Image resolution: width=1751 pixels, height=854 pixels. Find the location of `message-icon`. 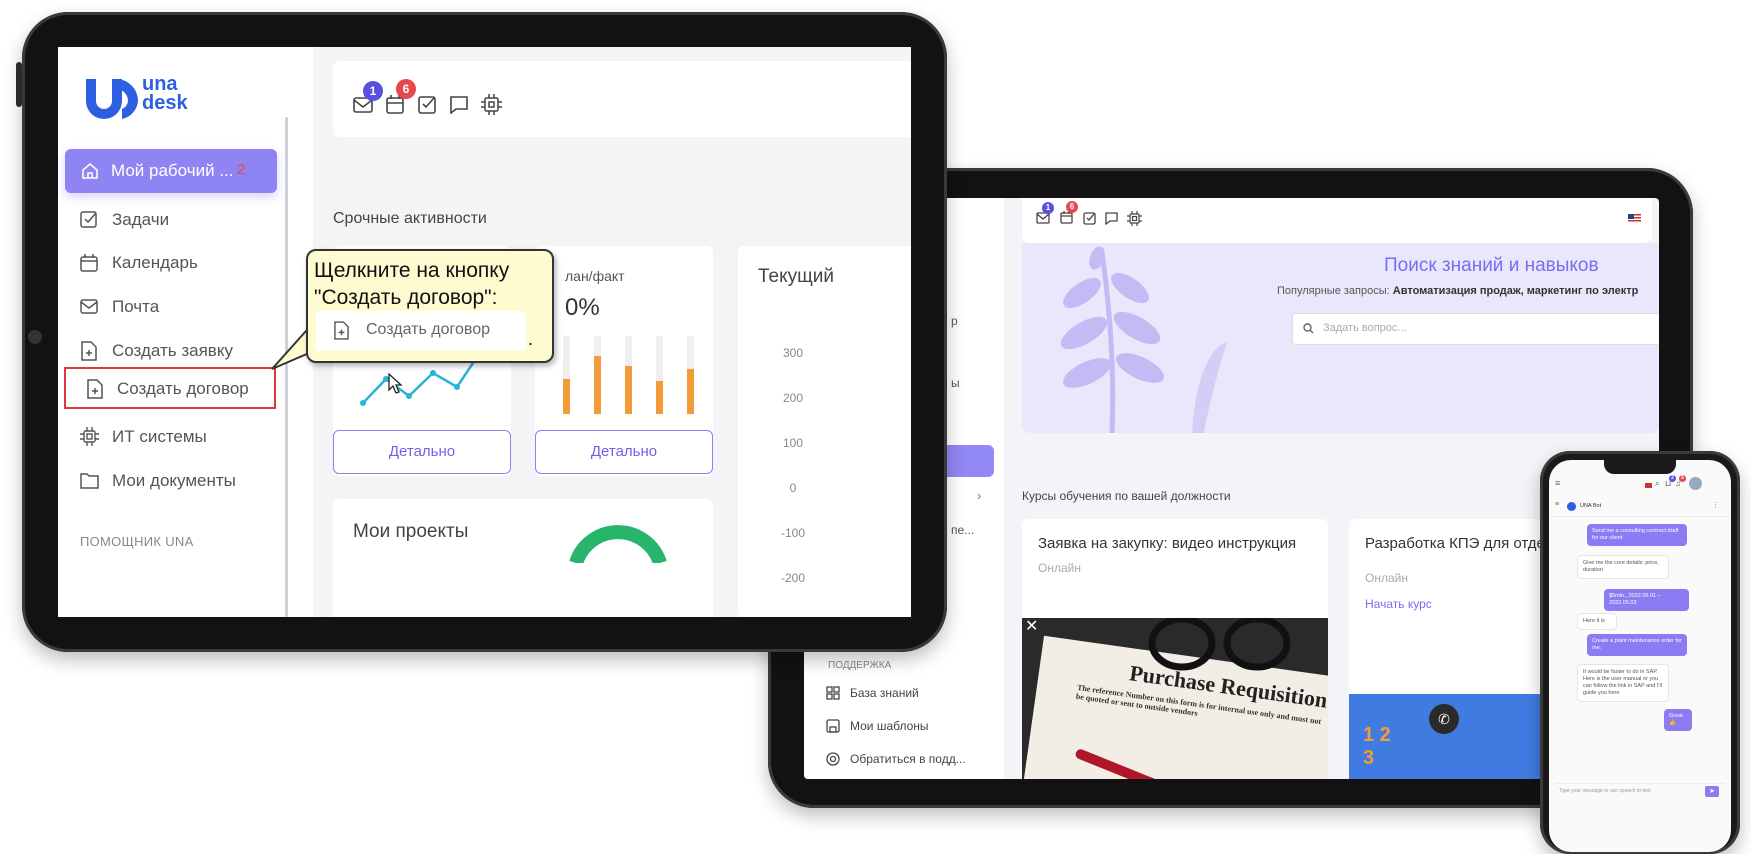

message-icon is located at coordinates (1111, 218).